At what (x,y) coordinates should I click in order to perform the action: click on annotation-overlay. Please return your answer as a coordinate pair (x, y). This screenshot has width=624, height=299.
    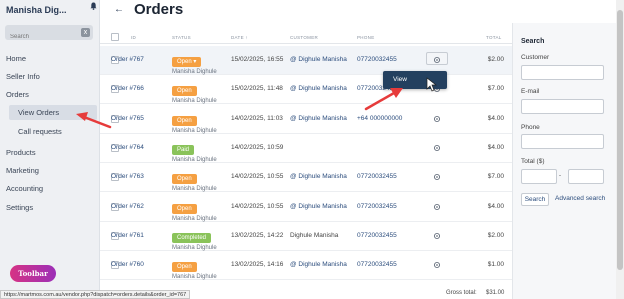
    Looking at the image, I should click on (257, 103).